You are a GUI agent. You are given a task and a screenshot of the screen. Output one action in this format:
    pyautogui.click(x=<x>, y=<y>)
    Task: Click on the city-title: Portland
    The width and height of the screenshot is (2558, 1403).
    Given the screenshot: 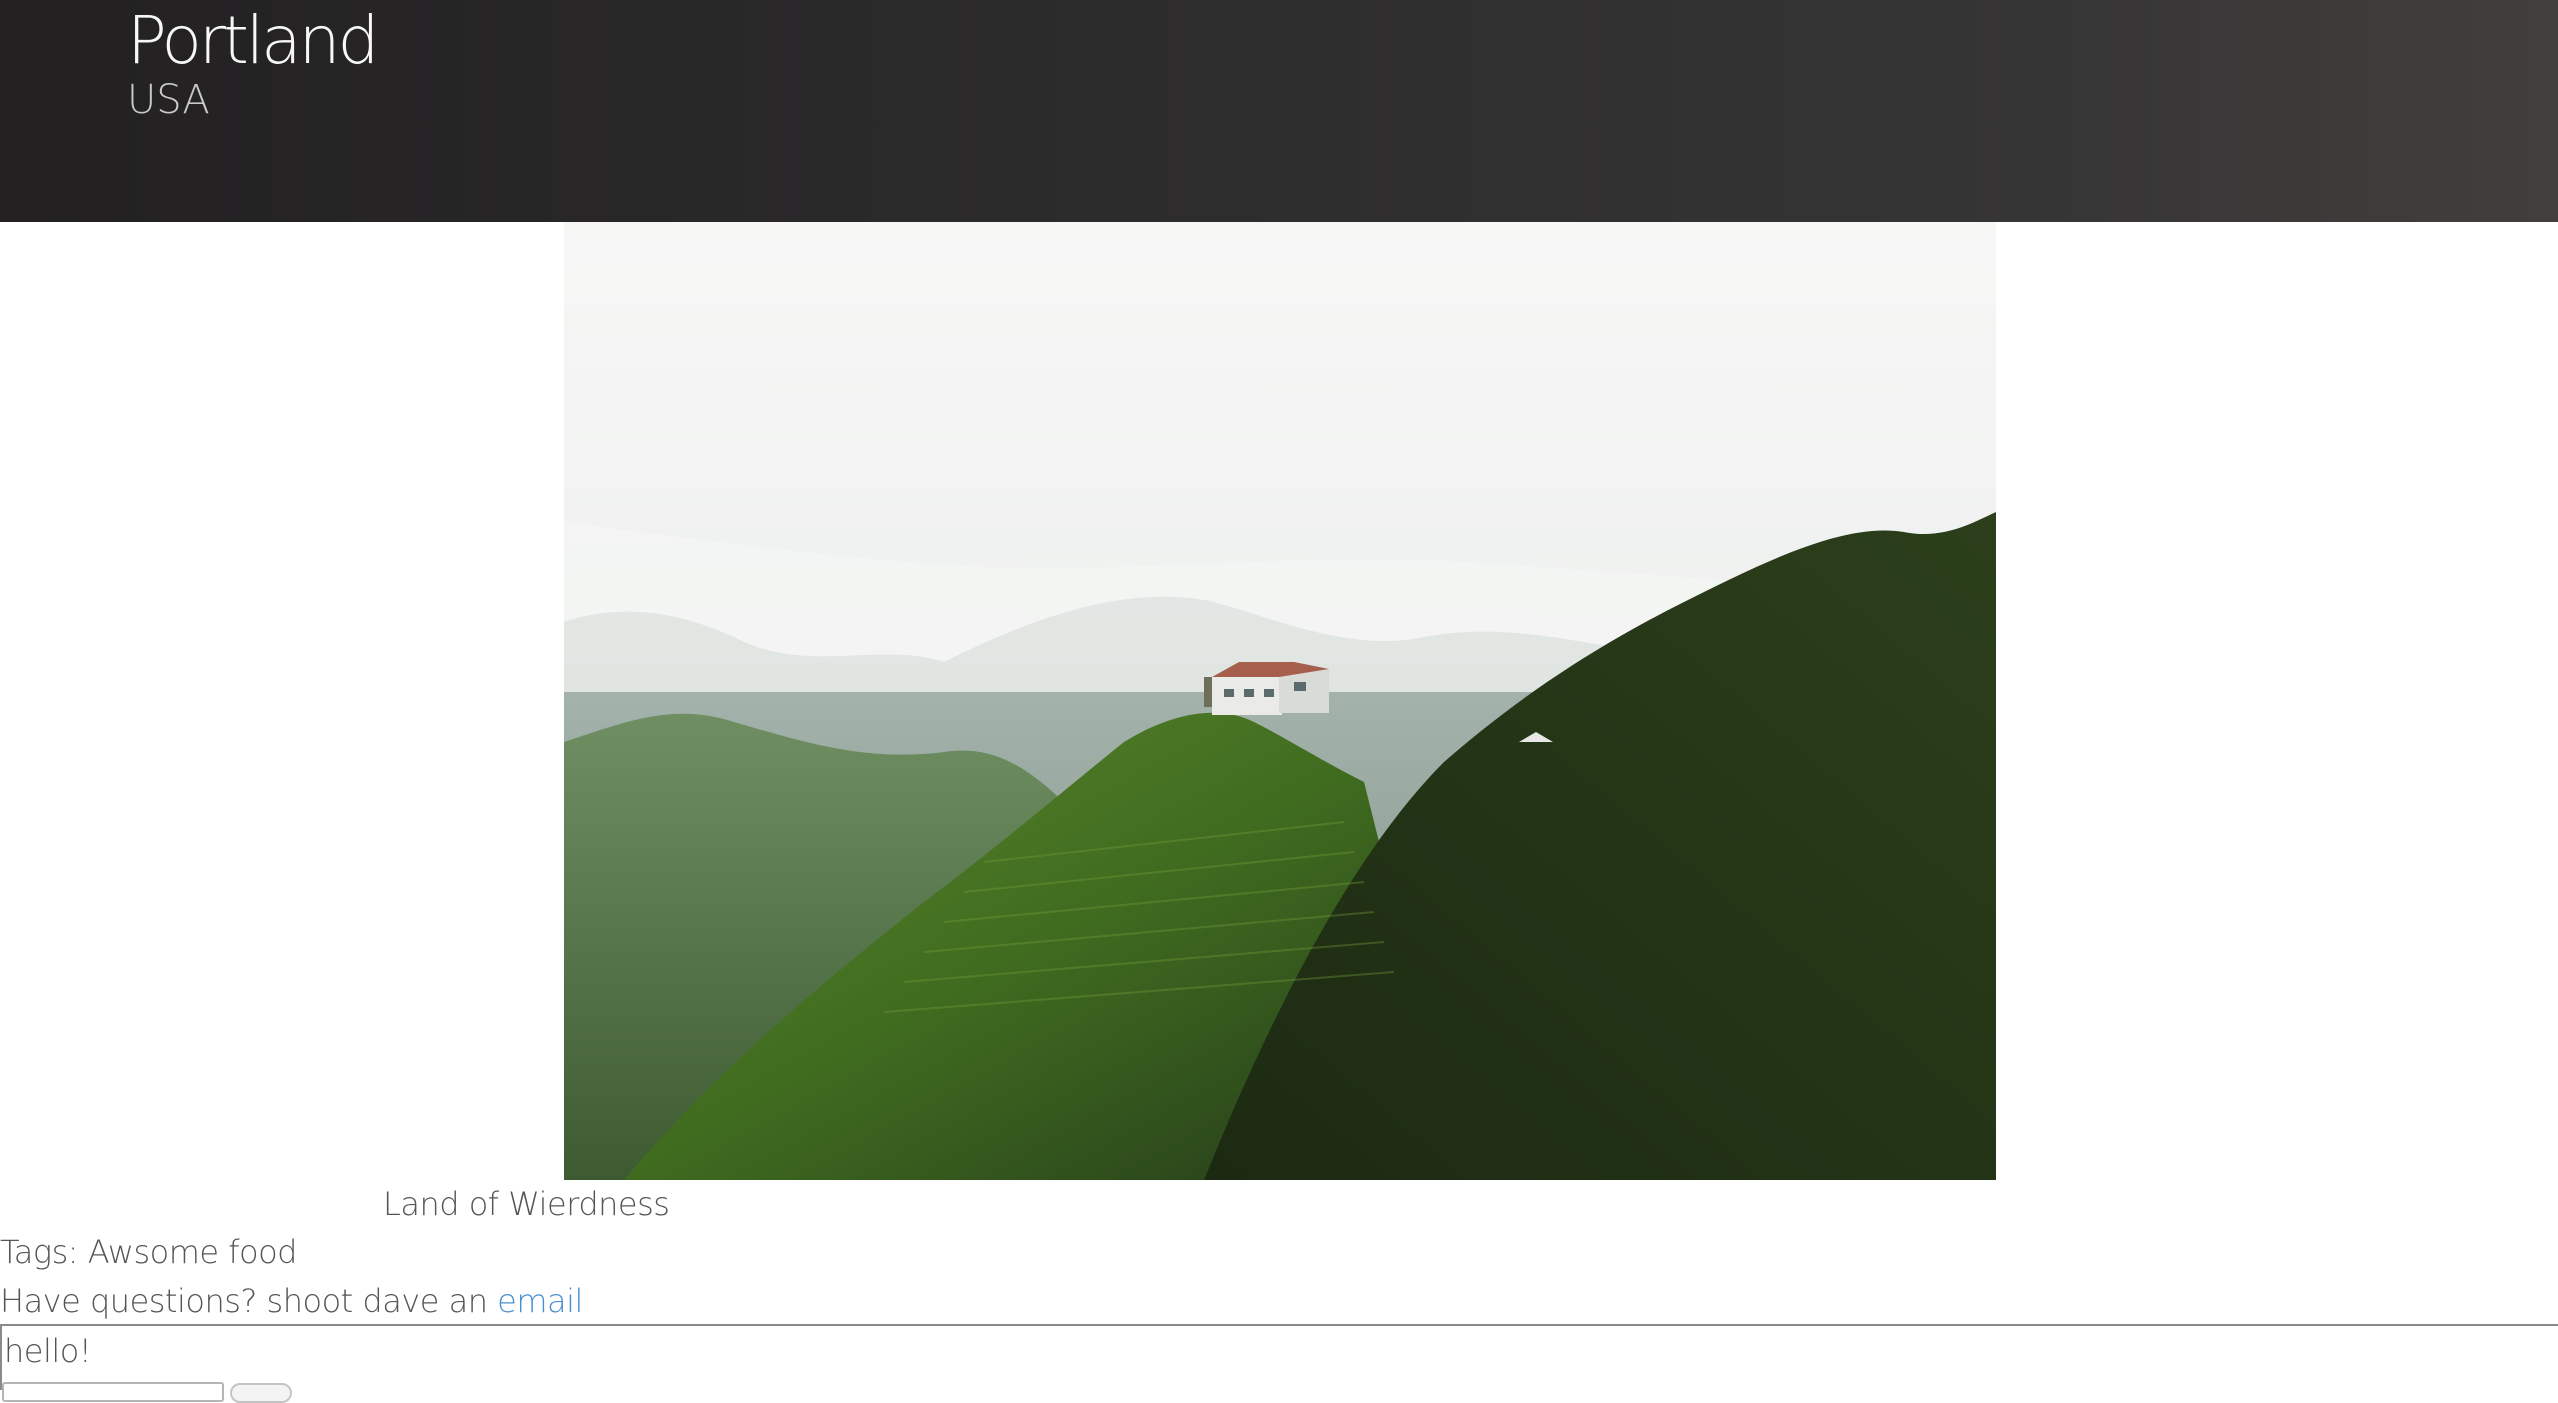 What is the action you would take?
    pyautogui.click(x=253, y=40)
    